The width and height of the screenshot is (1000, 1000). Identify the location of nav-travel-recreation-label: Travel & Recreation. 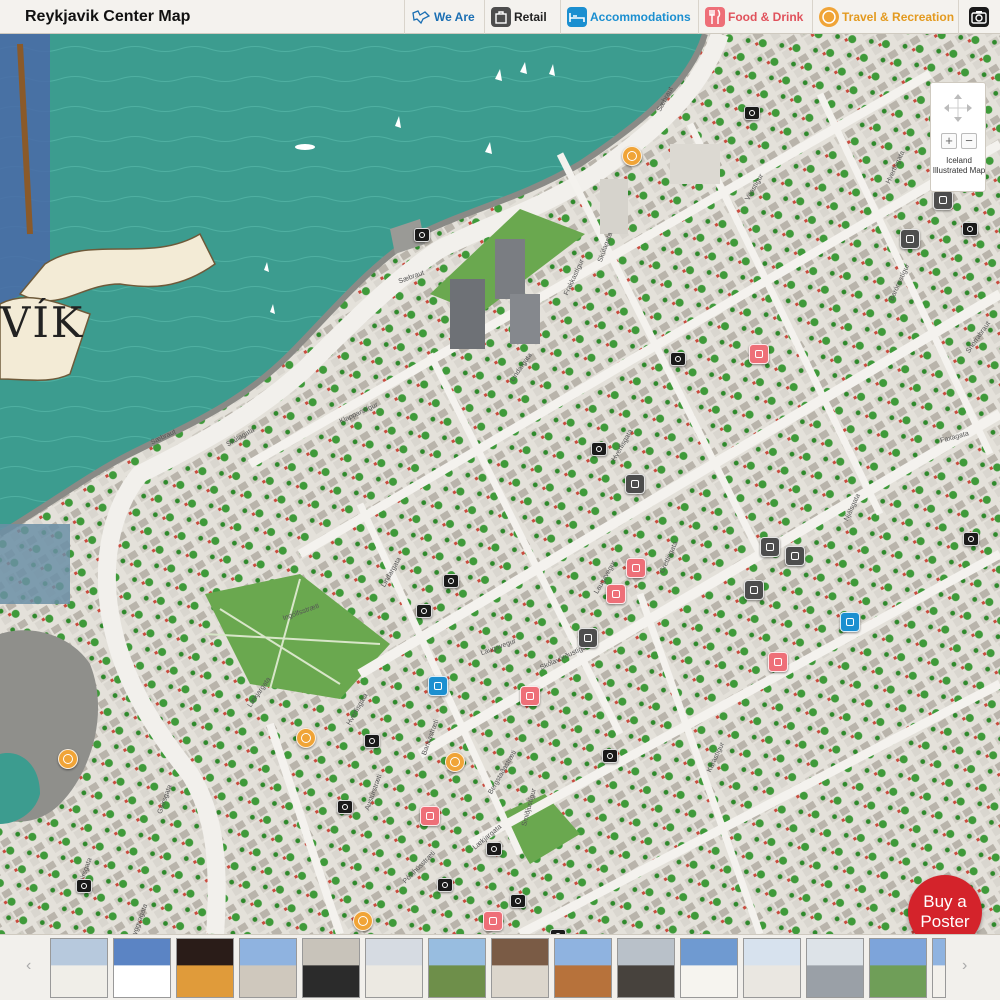
(898, 17).